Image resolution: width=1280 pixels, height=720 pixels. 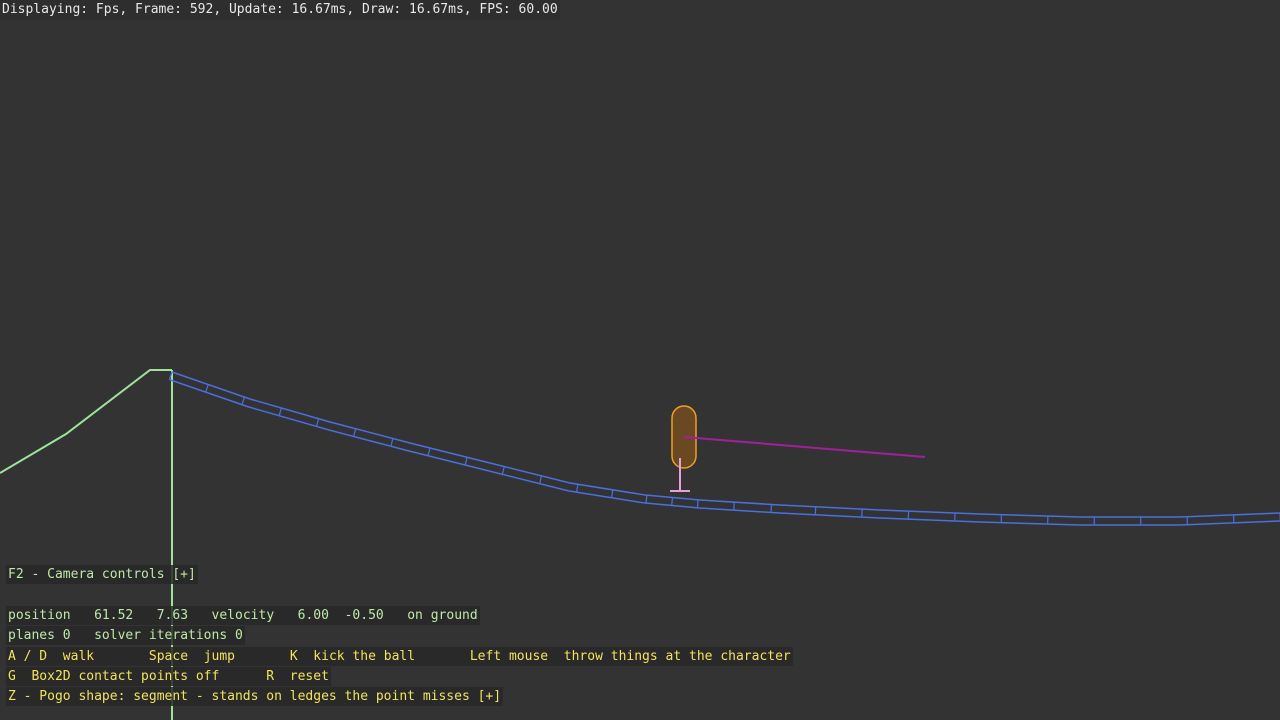 I want to click on walk-key: A / D, so click(x=28, y=656).